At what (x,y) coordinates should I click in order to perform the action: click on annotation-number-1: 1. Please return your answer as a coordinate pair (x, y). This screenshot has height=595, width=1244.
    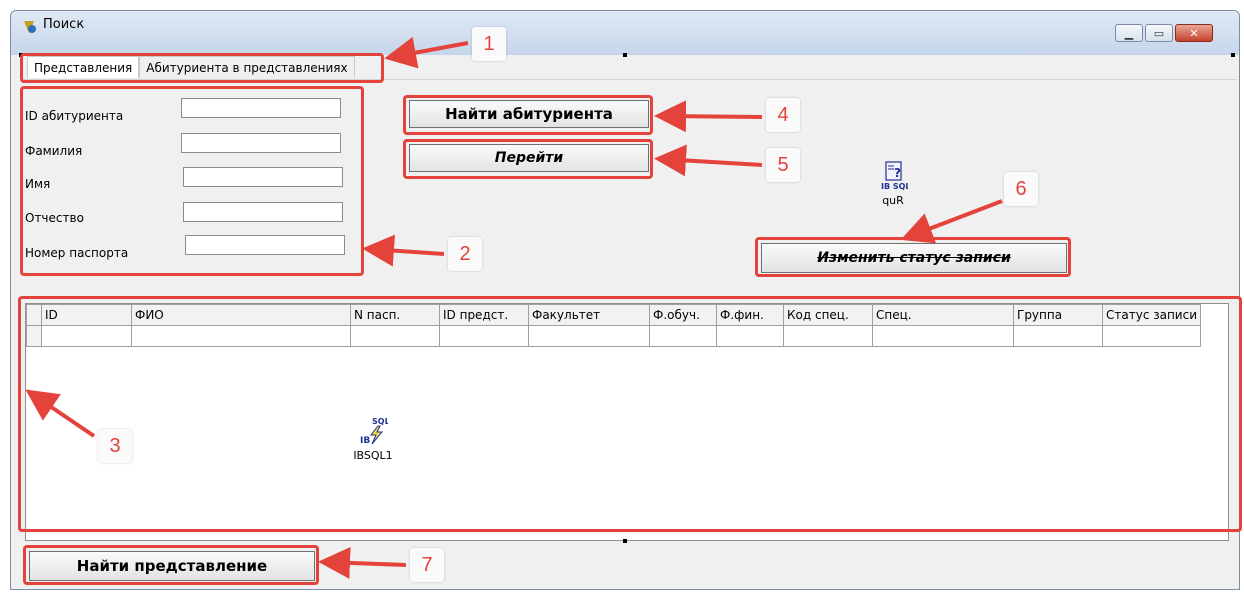
    Looking at the image, I should click on (489, 44).